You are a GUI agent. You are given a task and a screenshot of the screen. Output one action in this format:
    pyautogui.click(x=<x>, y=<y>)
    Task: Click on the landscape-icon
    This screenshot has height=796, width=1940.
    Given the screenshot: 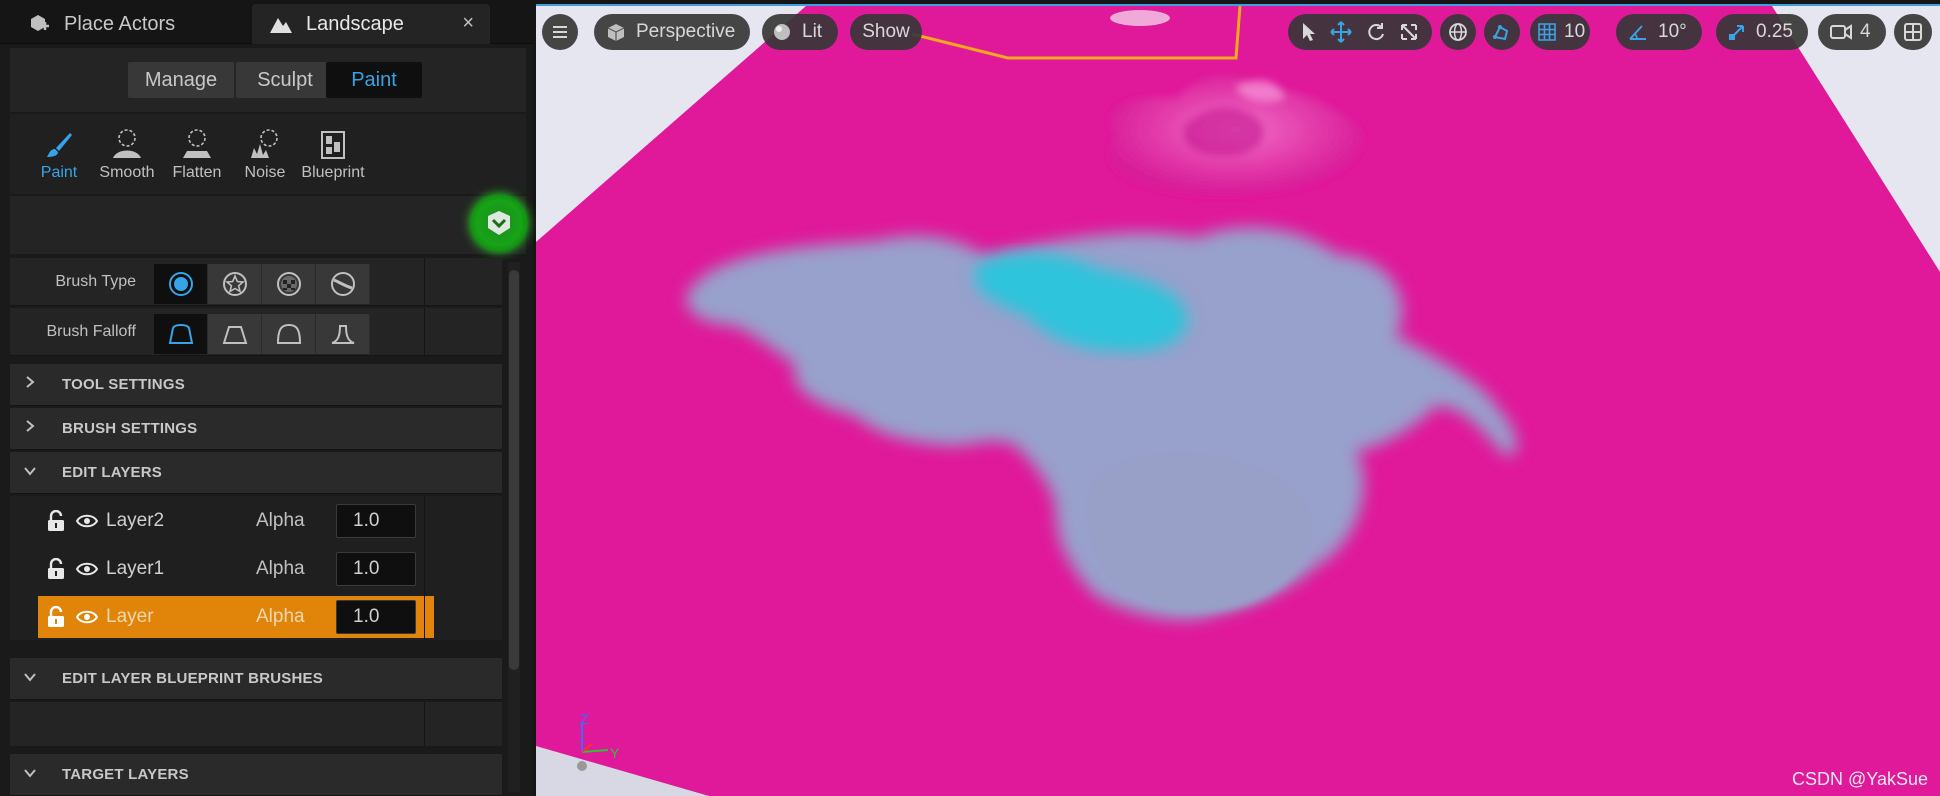 What is the action you would take?
    pyautogui.click(x=281, y=24)
    